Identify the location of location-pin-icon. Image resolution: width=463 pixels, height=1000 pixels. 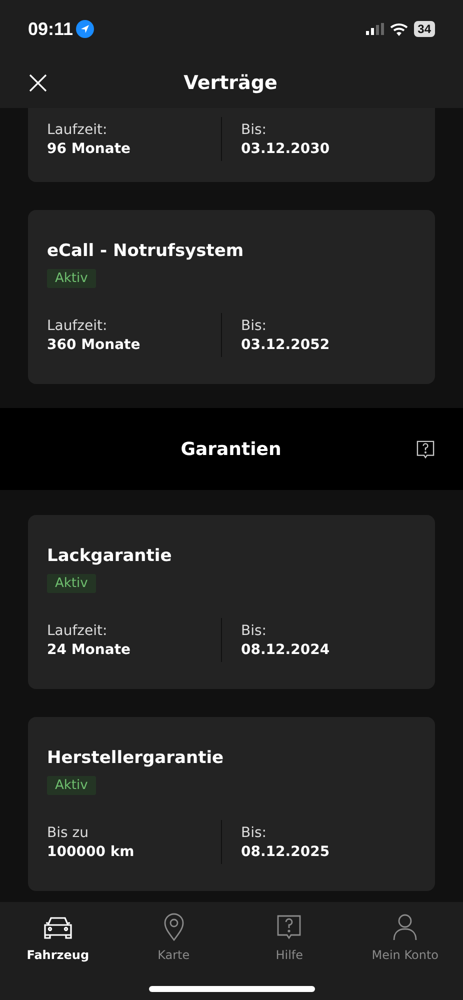
(173, 927).